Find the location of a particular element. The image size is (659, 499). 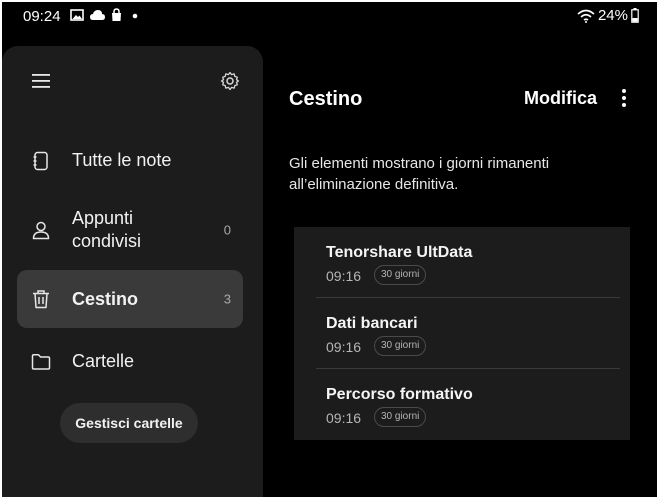

image-icon is located at coordinates (77, 15).